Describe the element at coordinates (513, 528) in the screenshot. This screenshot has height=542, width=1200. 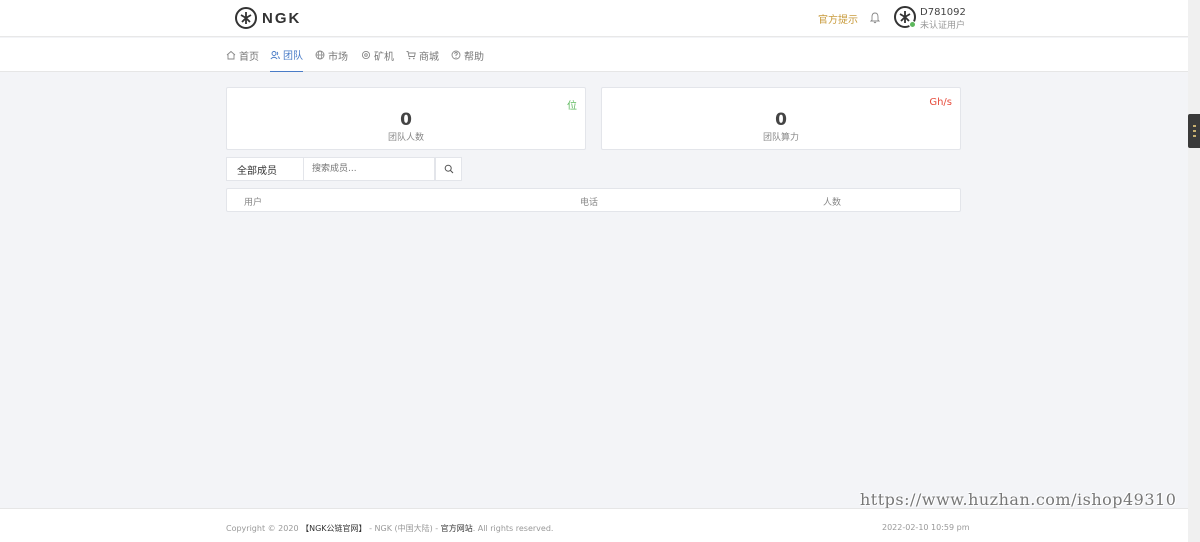
I see `footer-suffix: . All rights reserved.` at that location.